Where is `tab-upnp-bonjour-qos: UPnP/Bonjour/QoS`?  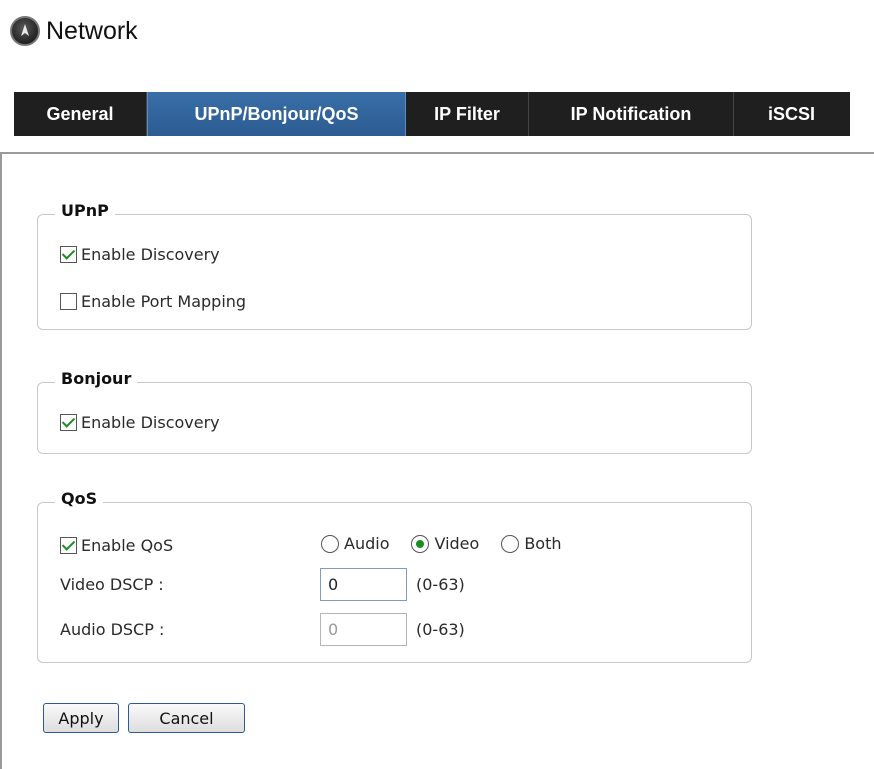
tab-upnp-bonjour-qos: UPnP/Bonjour/QoS is located at coordinates (276, 114).